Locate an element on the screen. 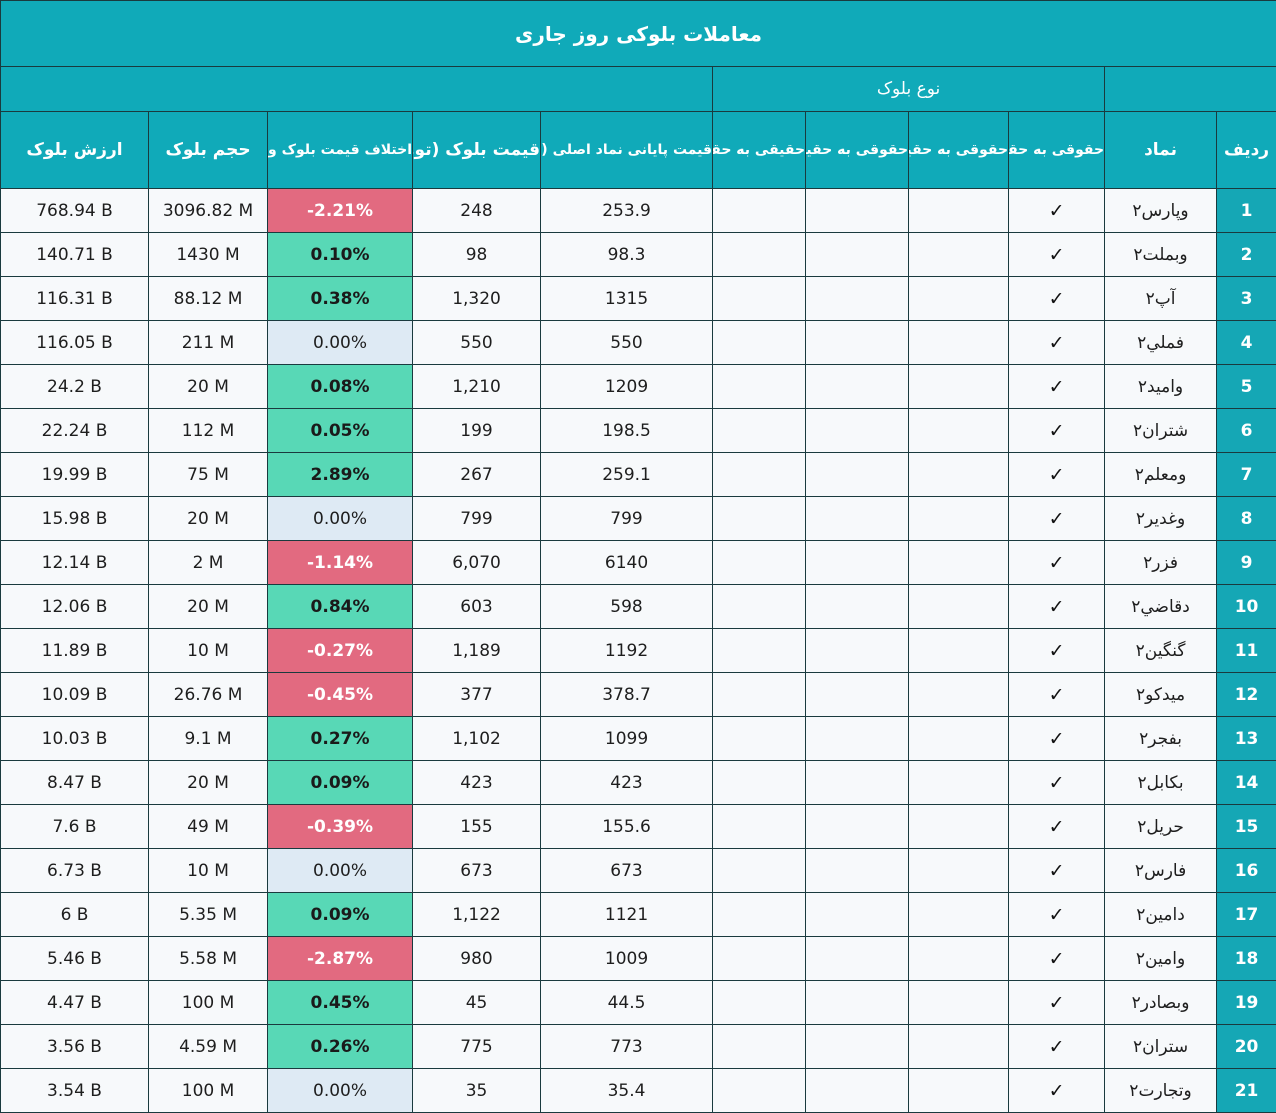  block-volume-cell: 10 M is located at coordinates (208, 651).